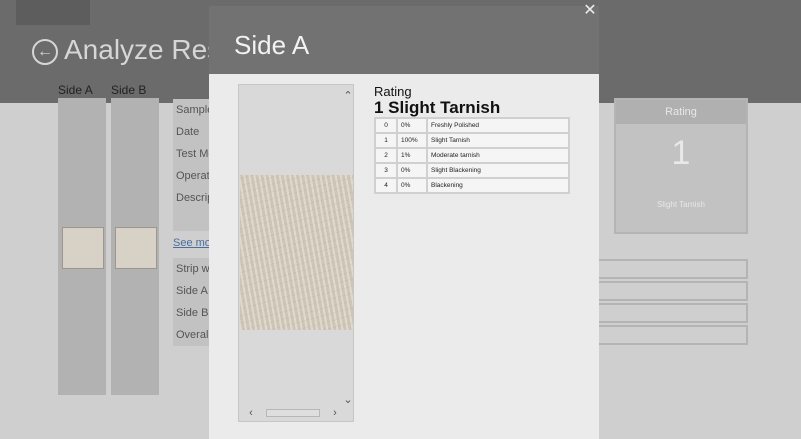 The height and width of the screenshot is (439, 801). Describe the element at coordinates (348, 96) in the screenshot. I see `scroll-up-icon: ⌃` at that location.